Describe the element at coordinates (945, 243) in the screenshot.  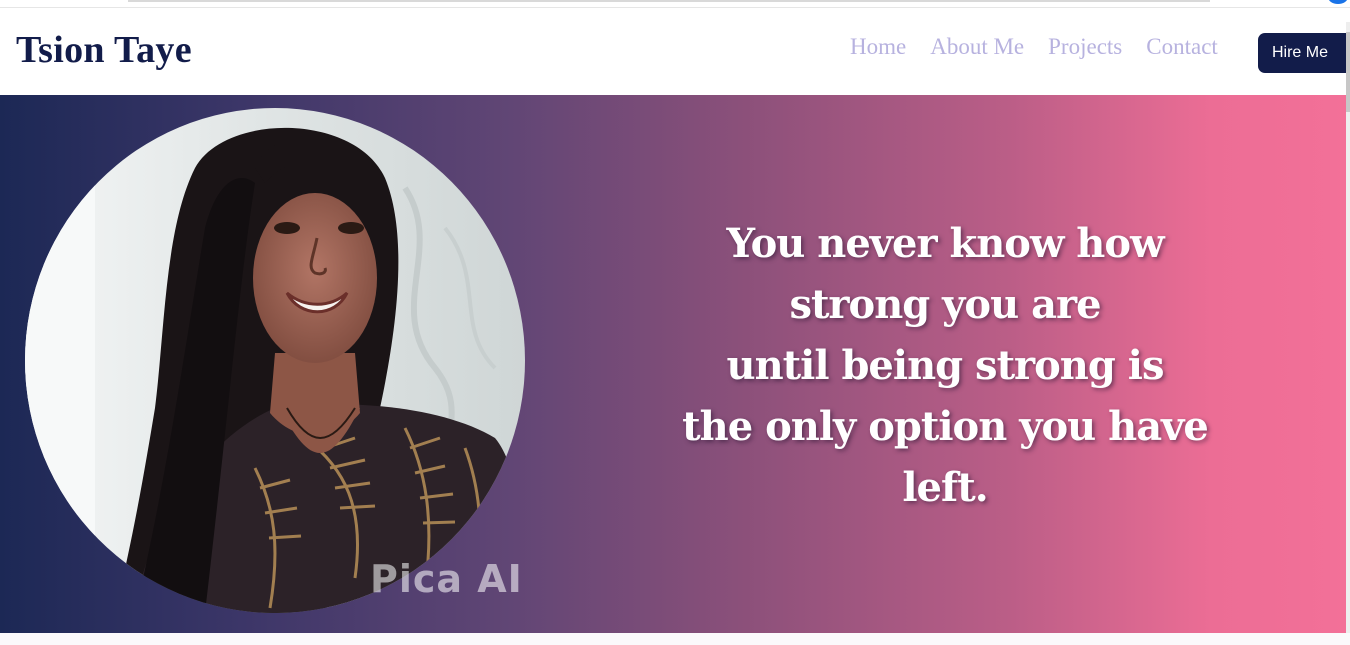
I see `quote-line: You never know how` at that location.